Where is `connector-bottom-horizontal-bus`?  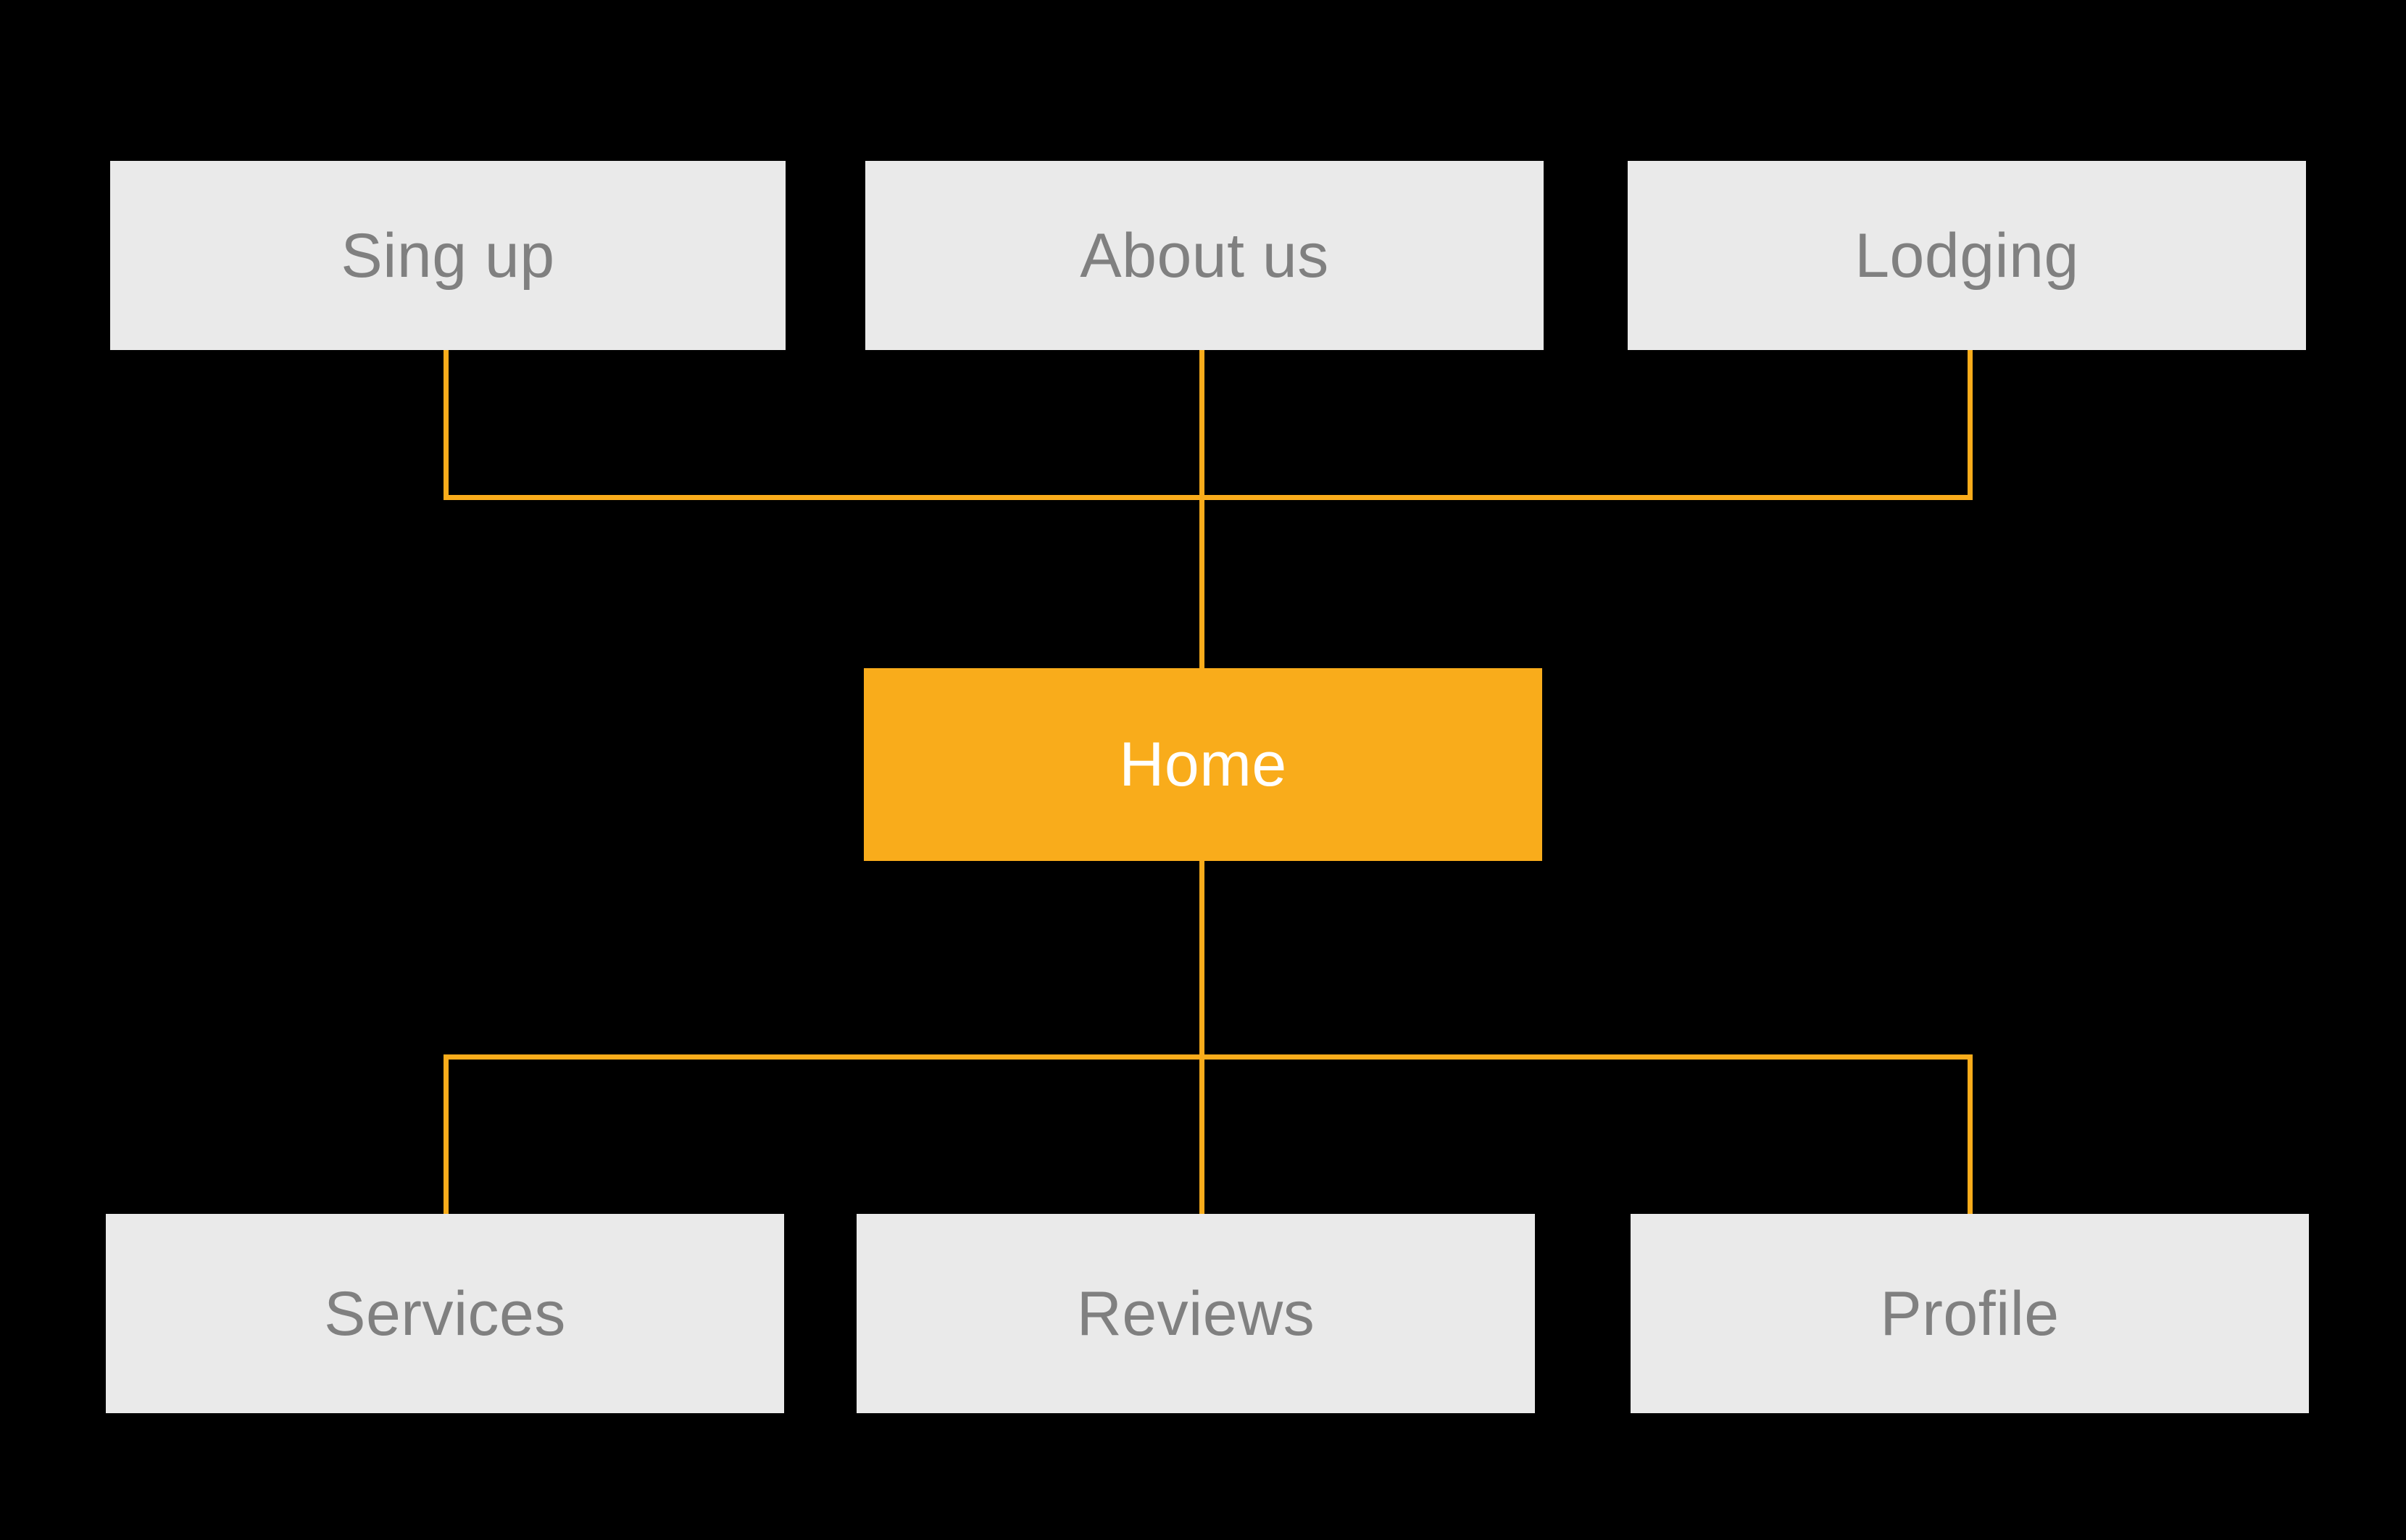 connector-bottom-horizontal-bus is located at coordinates (1208, 1057).